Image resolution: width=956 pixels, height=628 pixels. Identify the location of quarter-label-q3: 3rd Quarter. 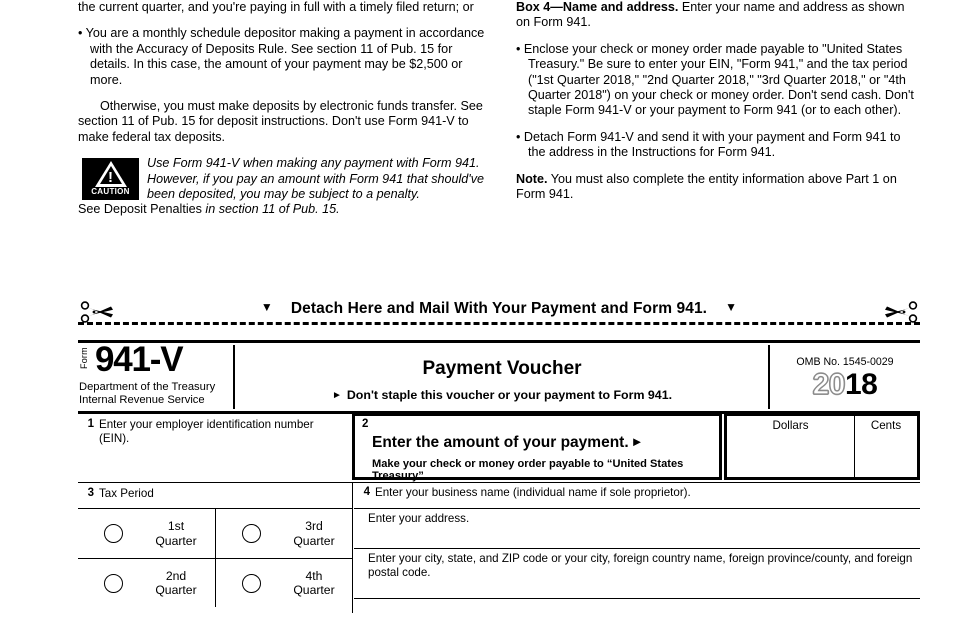
(314, 533).